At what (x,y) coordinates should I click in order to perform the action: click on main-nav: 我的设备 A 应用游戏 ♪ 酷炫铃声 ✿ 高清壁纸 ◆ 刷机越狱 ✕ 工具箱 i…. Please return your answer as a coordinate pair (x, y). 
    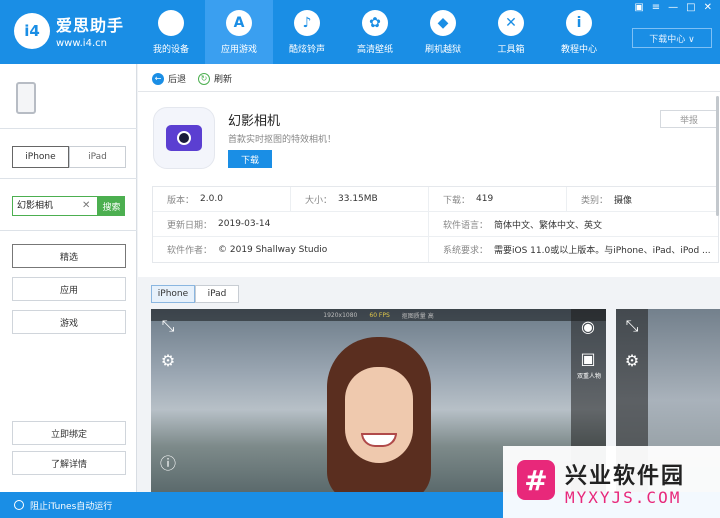
    Looking at the image, I should click on (375, 32).